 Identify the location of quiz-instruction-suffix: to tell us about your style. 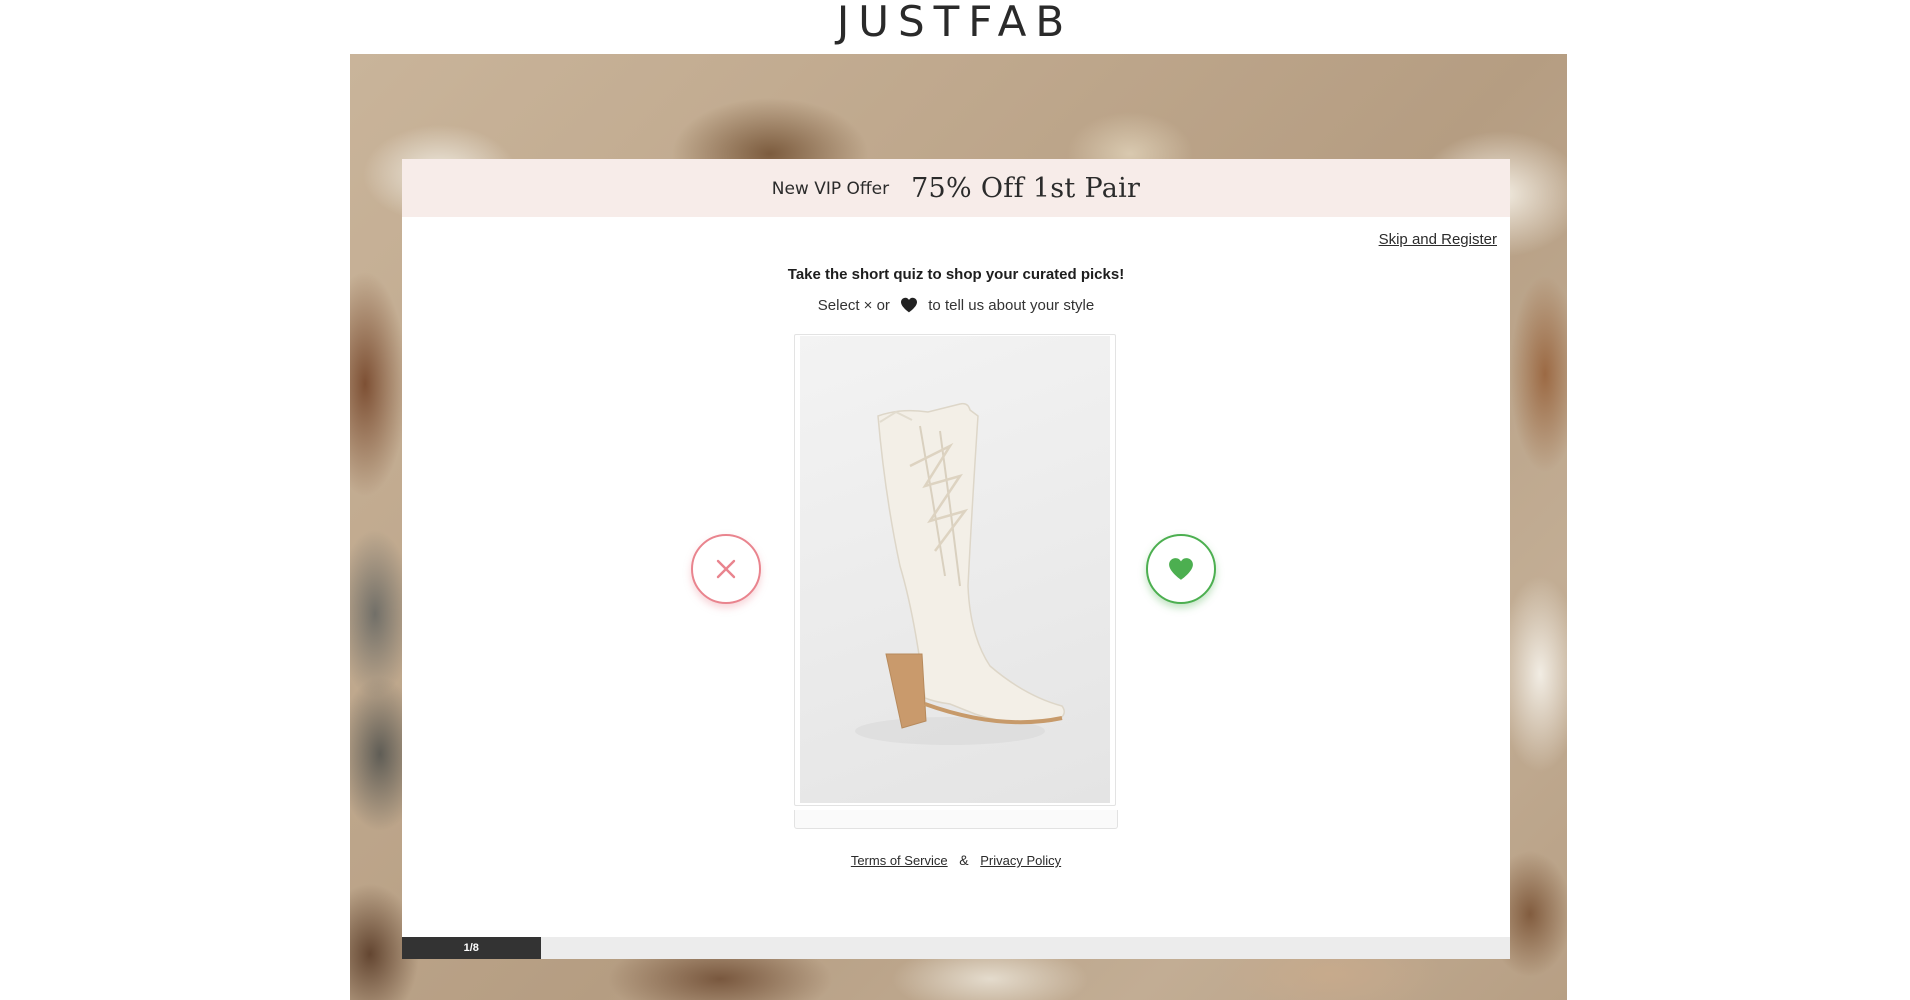
(1011, 305).